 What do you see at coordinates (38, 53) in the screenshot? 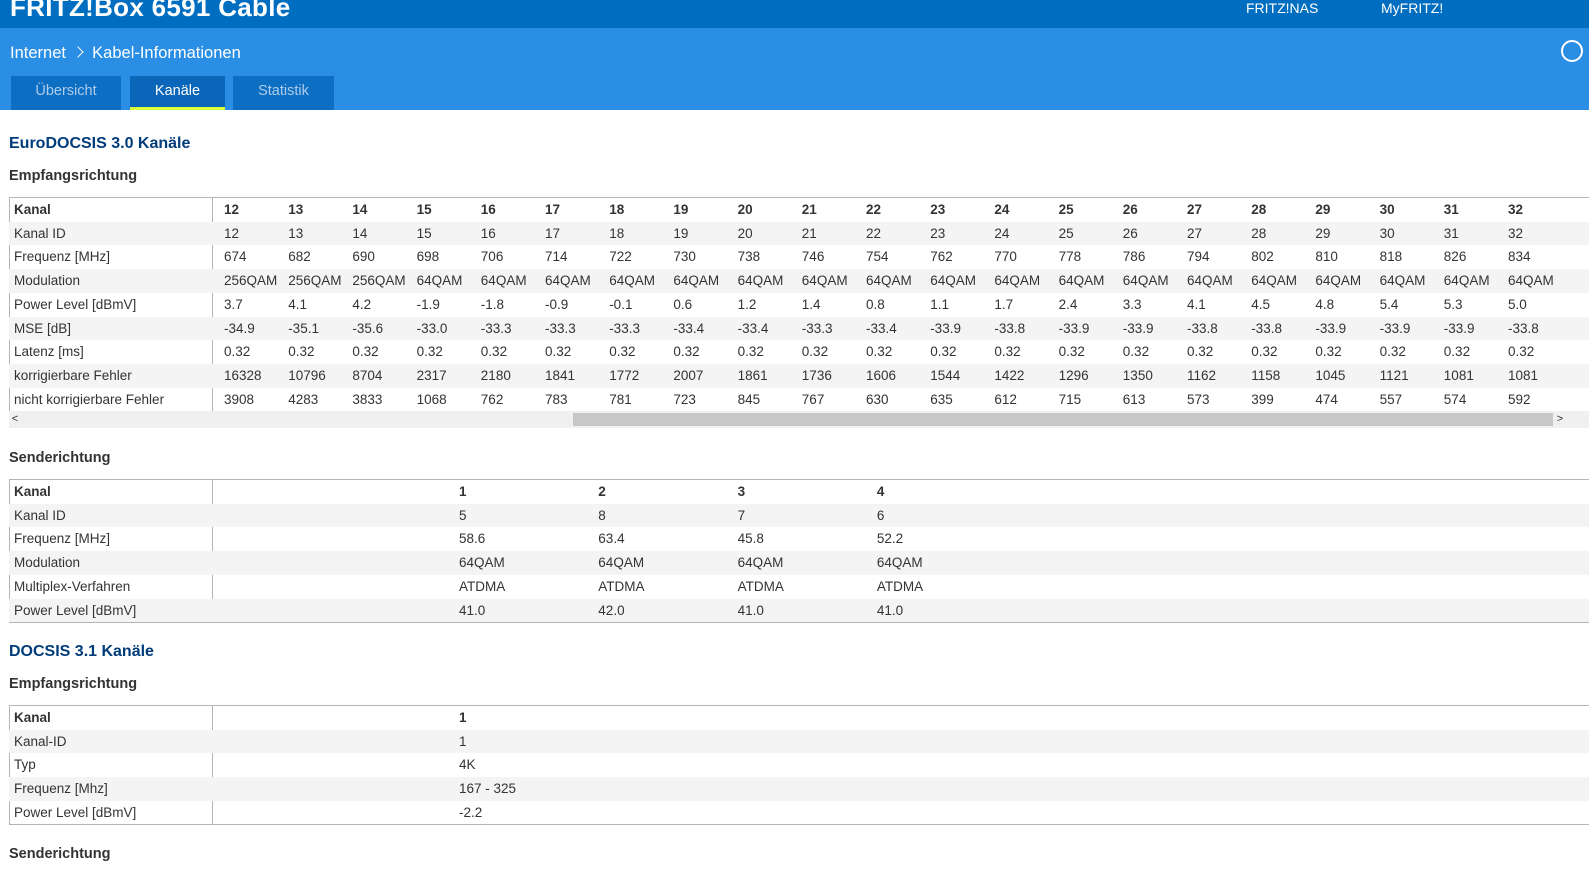
I see `breadcrumb-internet: Internet` at bounding box center [38, 53].